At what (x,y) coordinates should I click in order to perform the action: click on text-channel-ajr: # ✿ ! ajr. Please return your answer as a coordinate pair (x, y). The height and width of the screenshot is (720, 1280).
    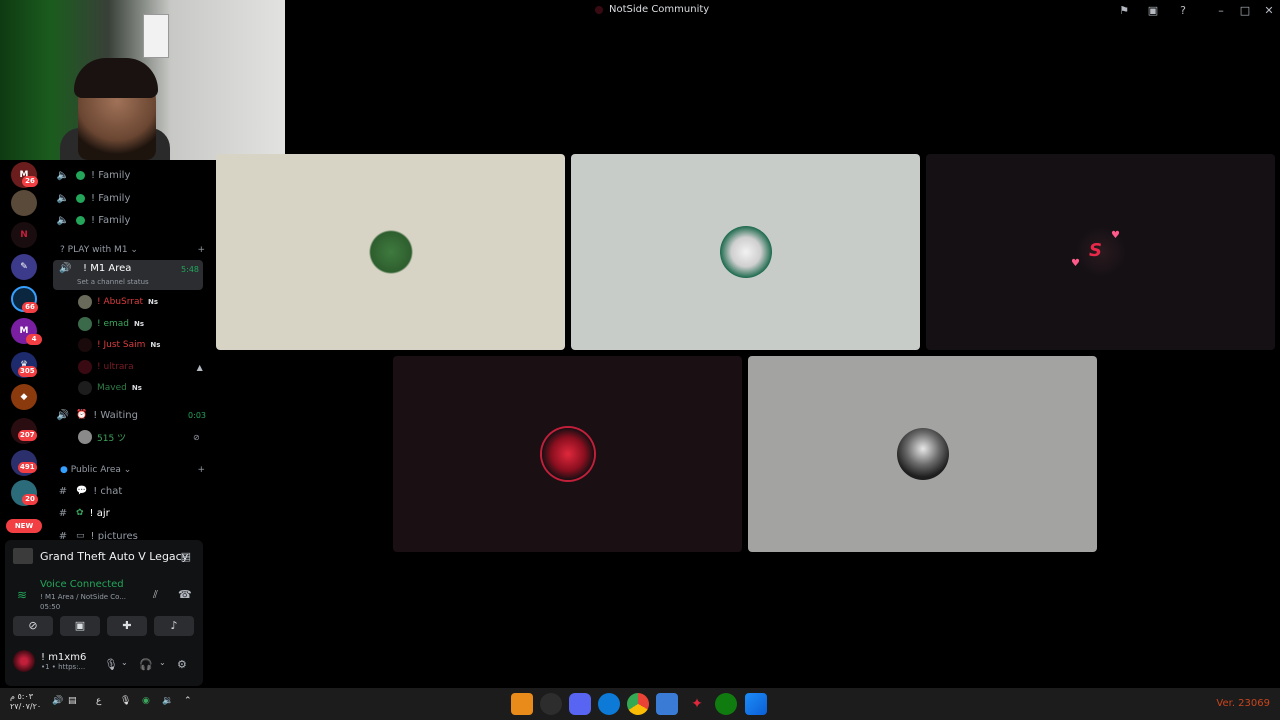
    Looking at the image, I should click on (131, 513).